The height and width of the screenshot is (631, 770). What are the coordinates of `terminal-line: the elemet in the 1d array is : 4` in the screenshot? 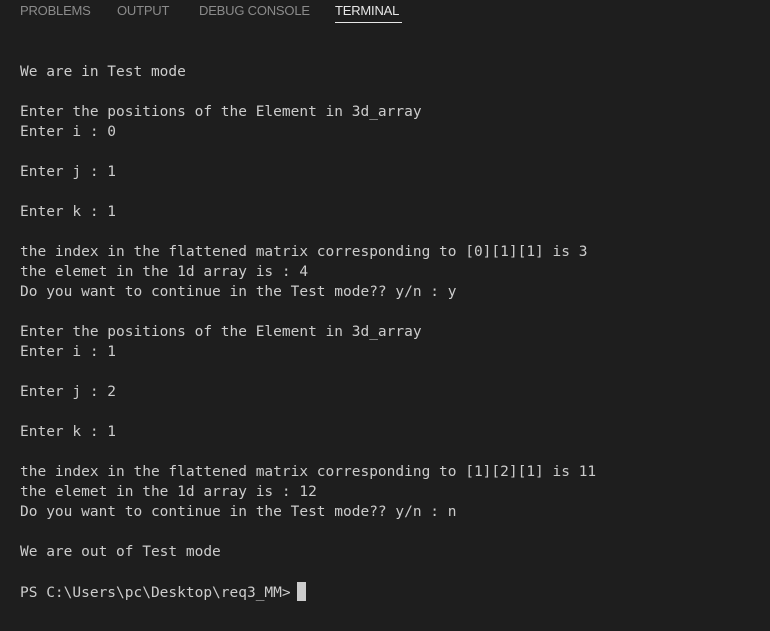 It's located at (164, 272).